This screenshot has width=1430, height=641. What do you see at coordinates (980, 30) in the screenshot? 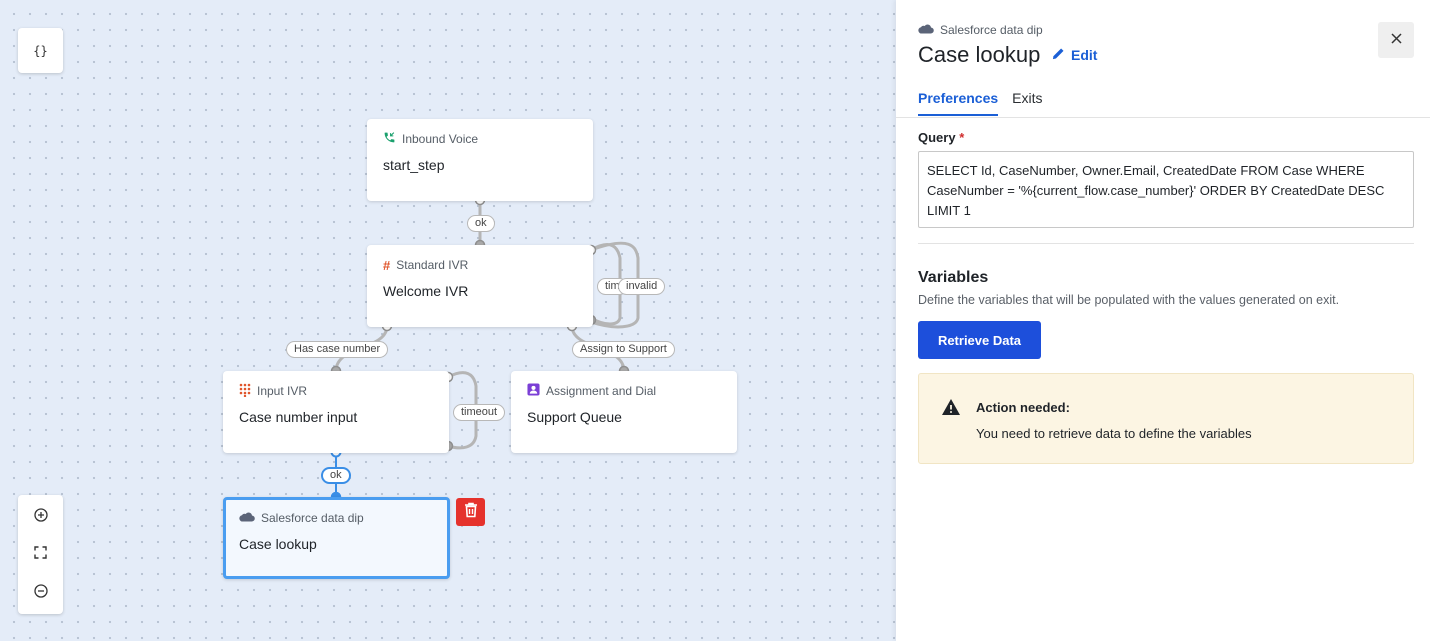
I see `panel-subtitle: Salesforce data dip` at bounding box center [980, 30].